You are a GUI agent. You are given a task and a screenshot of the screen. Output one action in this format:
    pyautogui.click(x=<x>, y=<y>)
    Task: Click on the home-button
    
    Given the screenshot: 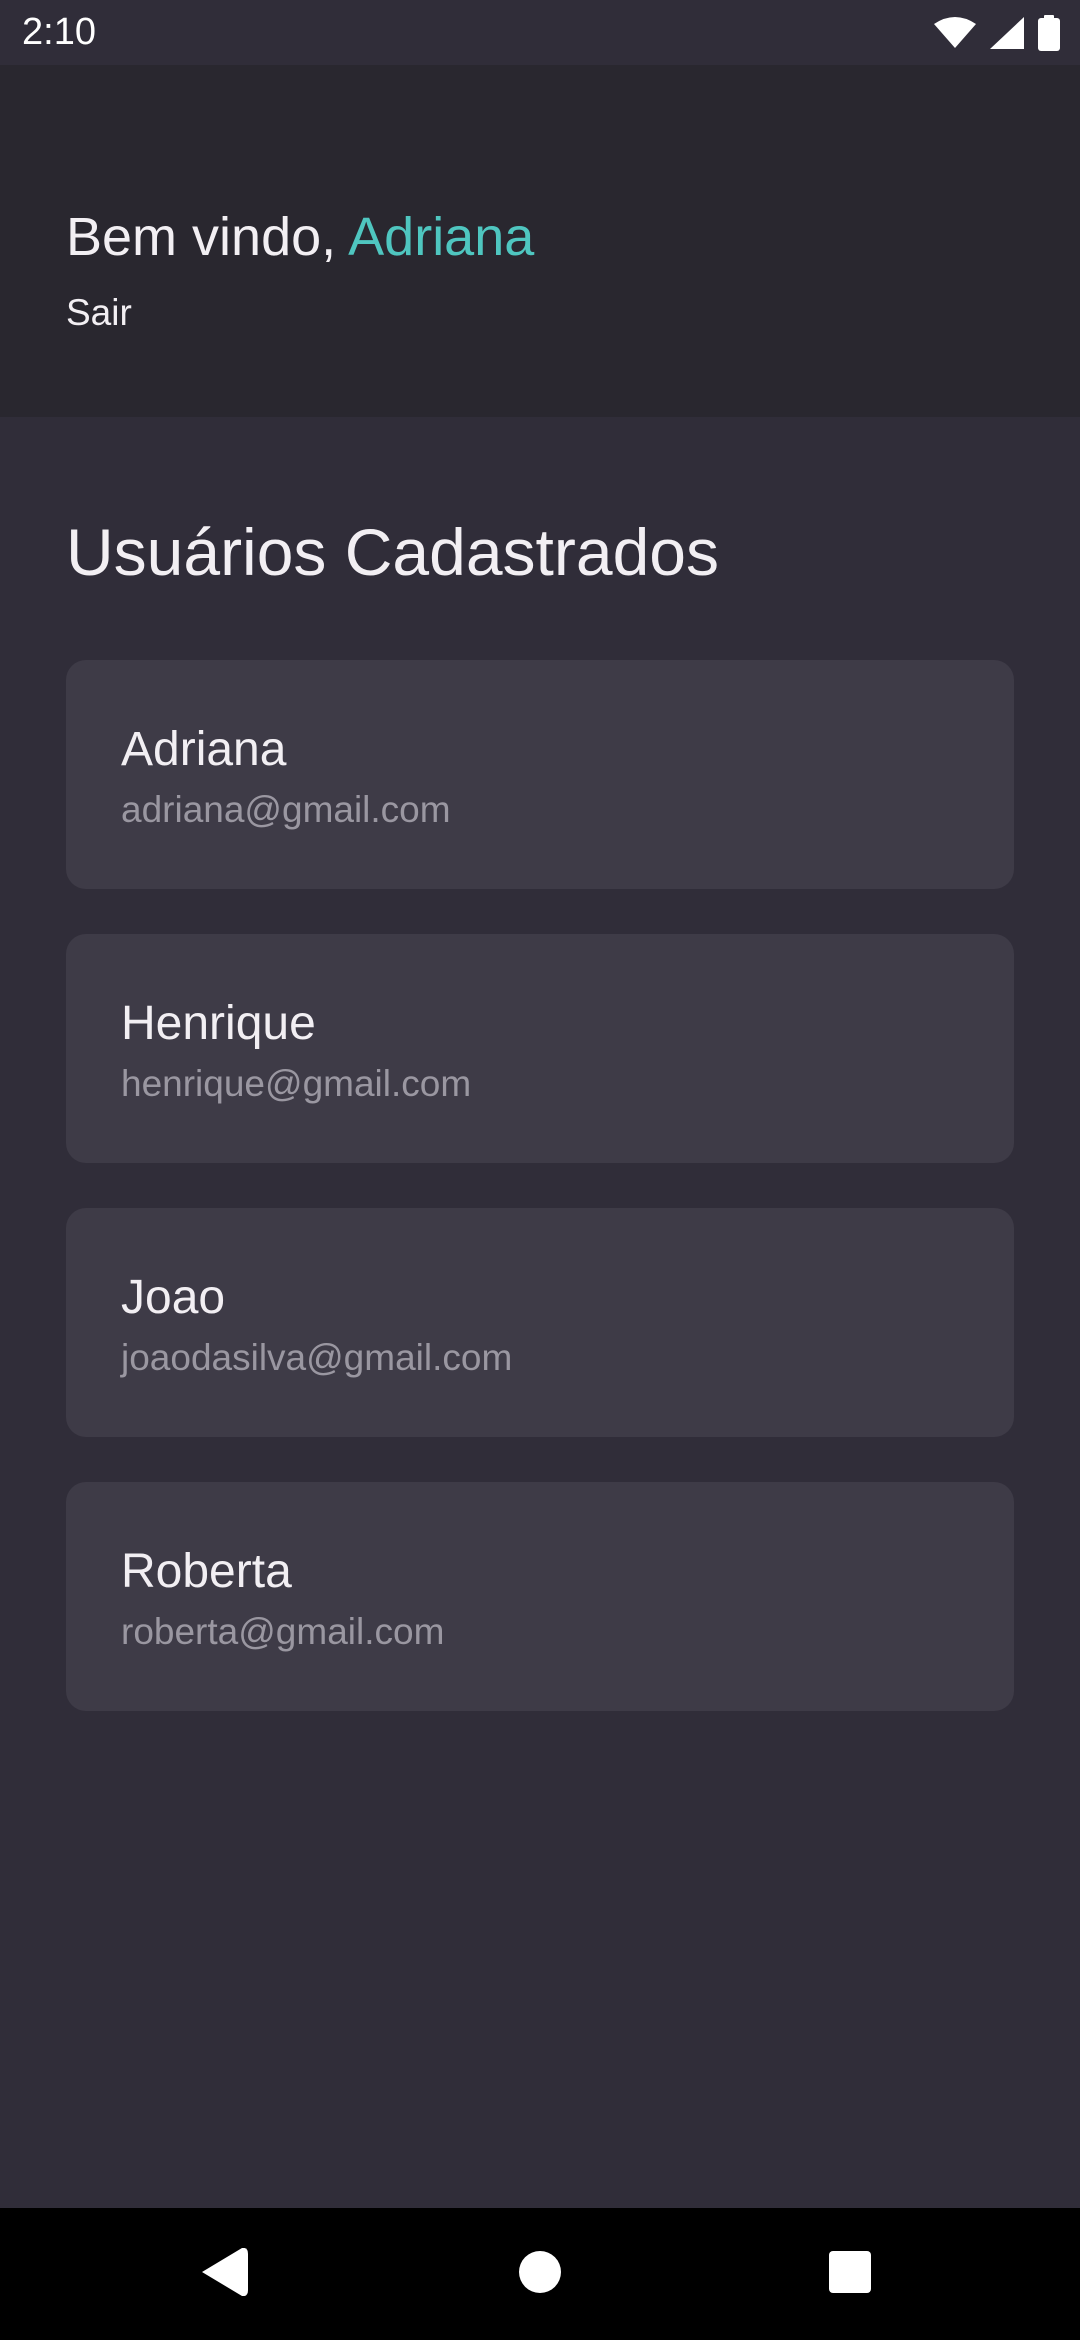 What is the action you would take?
    pyautogui.click(x=540, y=2274)
    